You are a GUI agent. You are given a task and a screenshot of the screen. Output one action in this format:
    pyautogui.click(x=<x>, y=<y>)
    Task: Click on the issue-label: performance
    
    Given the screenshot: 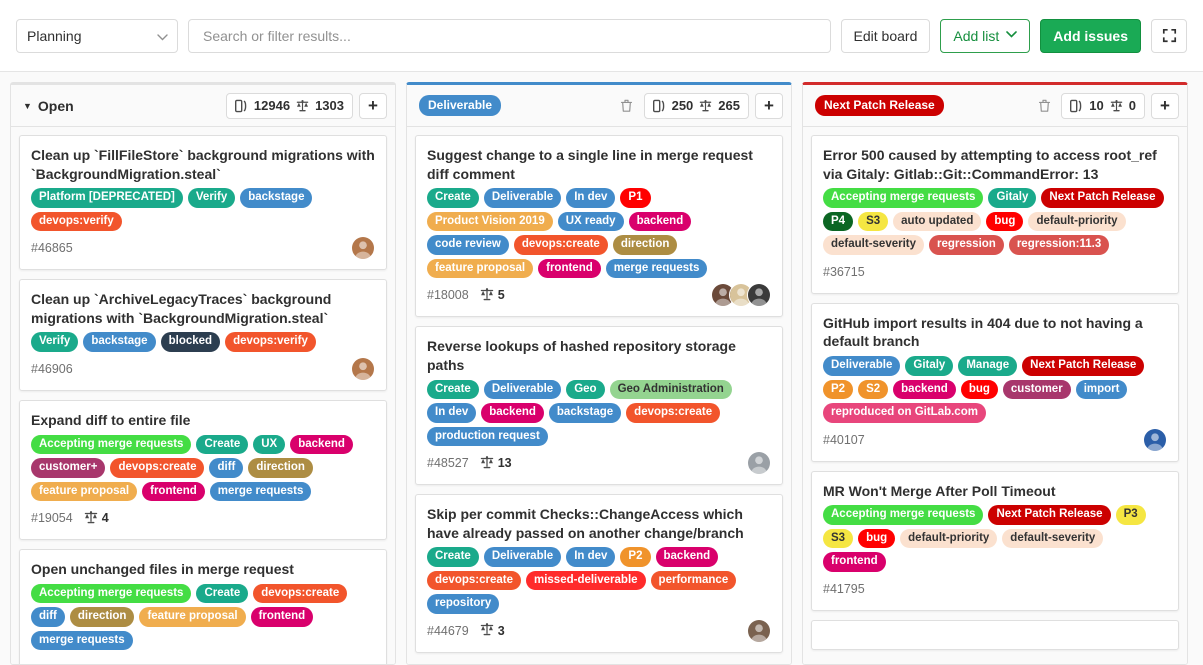 What is the action you would take?
    pyautogui.click(x=693, y=580)
    